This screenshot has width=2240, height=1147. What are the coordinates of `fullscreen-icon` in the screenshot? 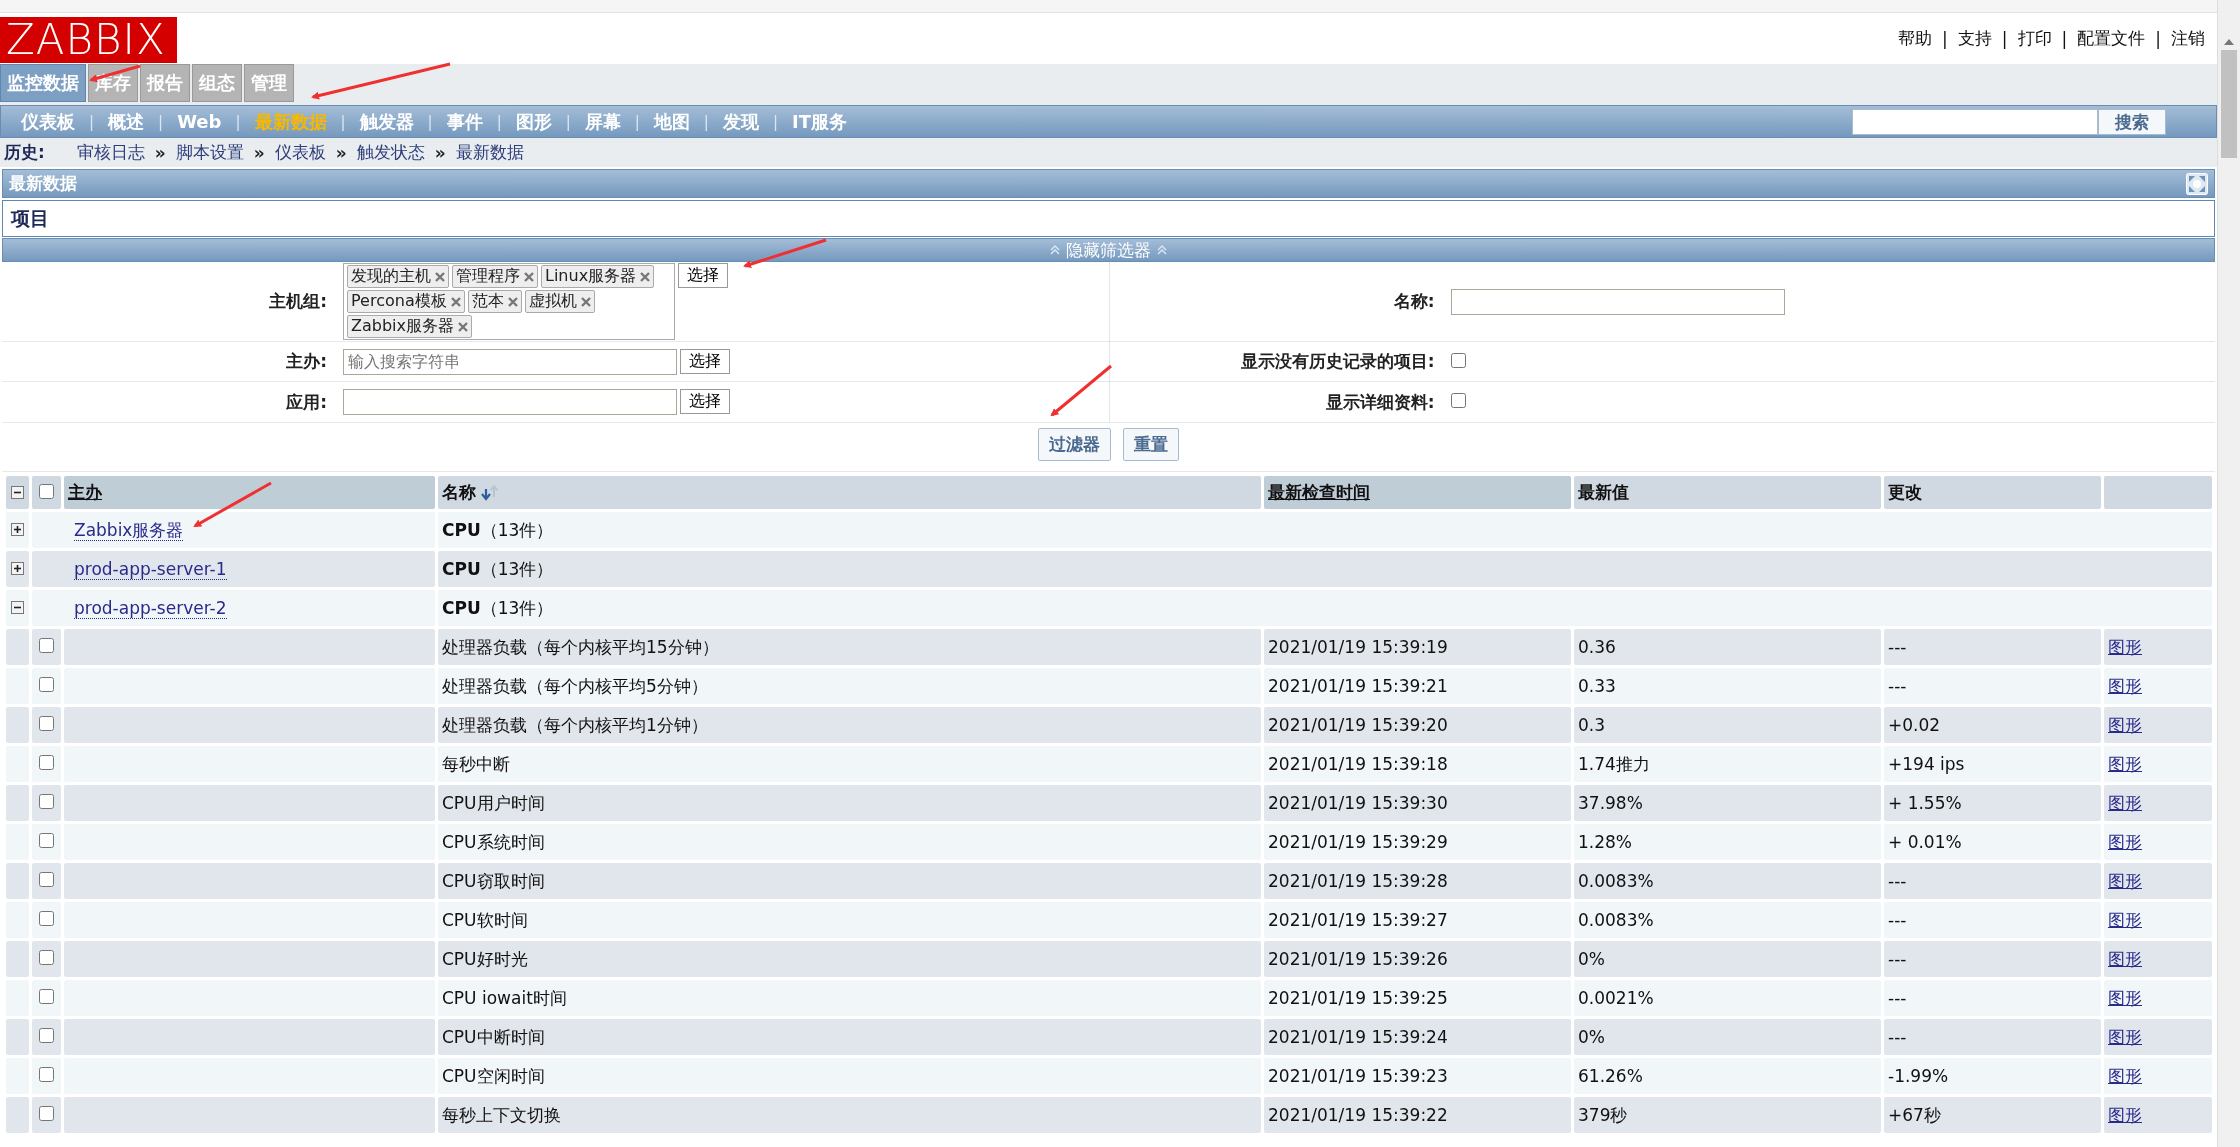 It's located at (2197, 183).